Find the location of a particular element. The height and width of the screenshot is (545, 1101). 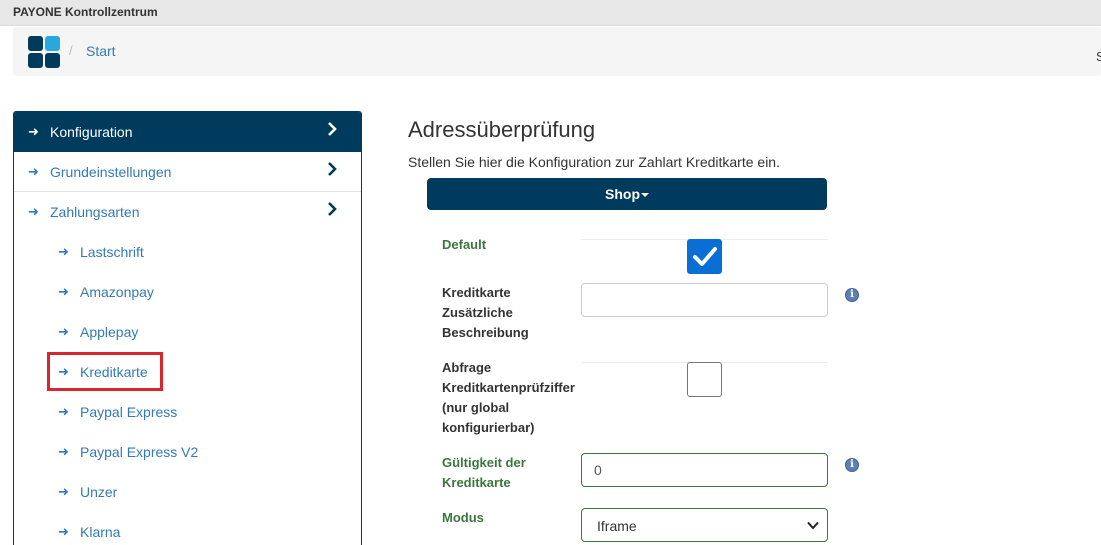

default-label: Default is located at coordinates (464, 244).